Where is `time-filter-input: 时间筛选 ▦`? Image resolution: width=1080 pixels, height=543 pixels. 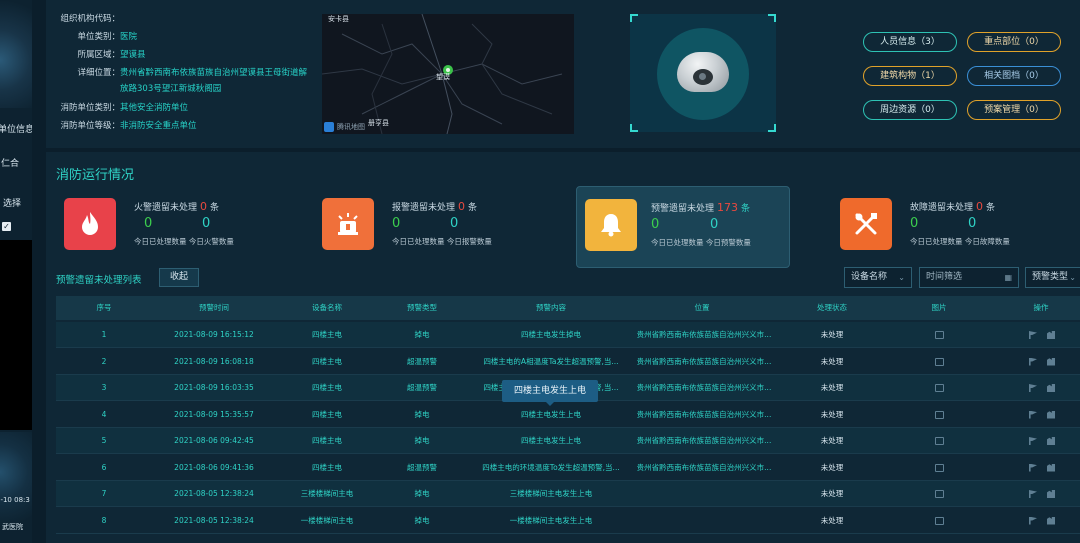
time-filter-input: 时间筛选 ▦ is located at coordinates (969, 277).